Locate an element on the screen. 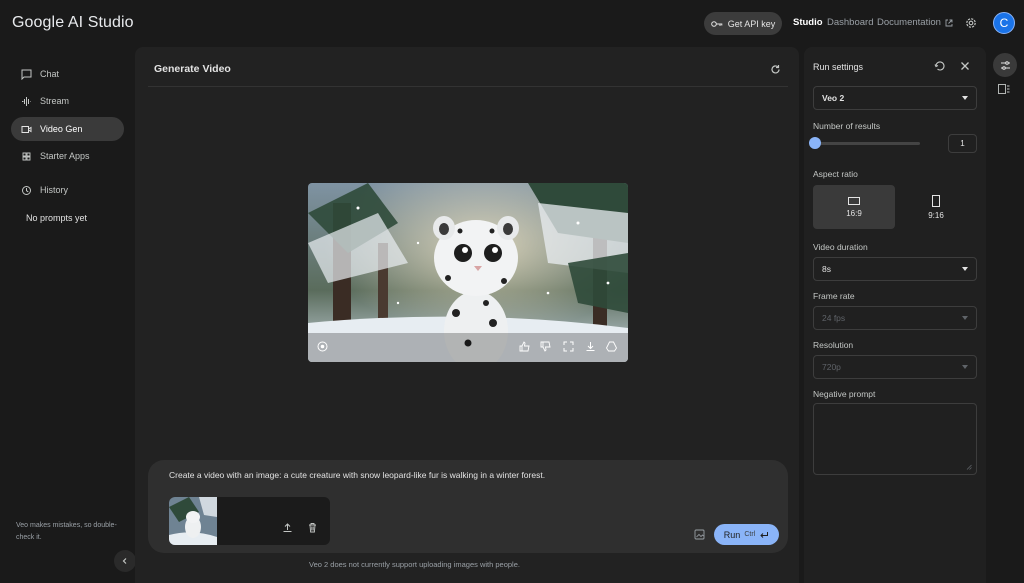 The image size is (1024, 583). close-icon is located at coordinates (965, 66).